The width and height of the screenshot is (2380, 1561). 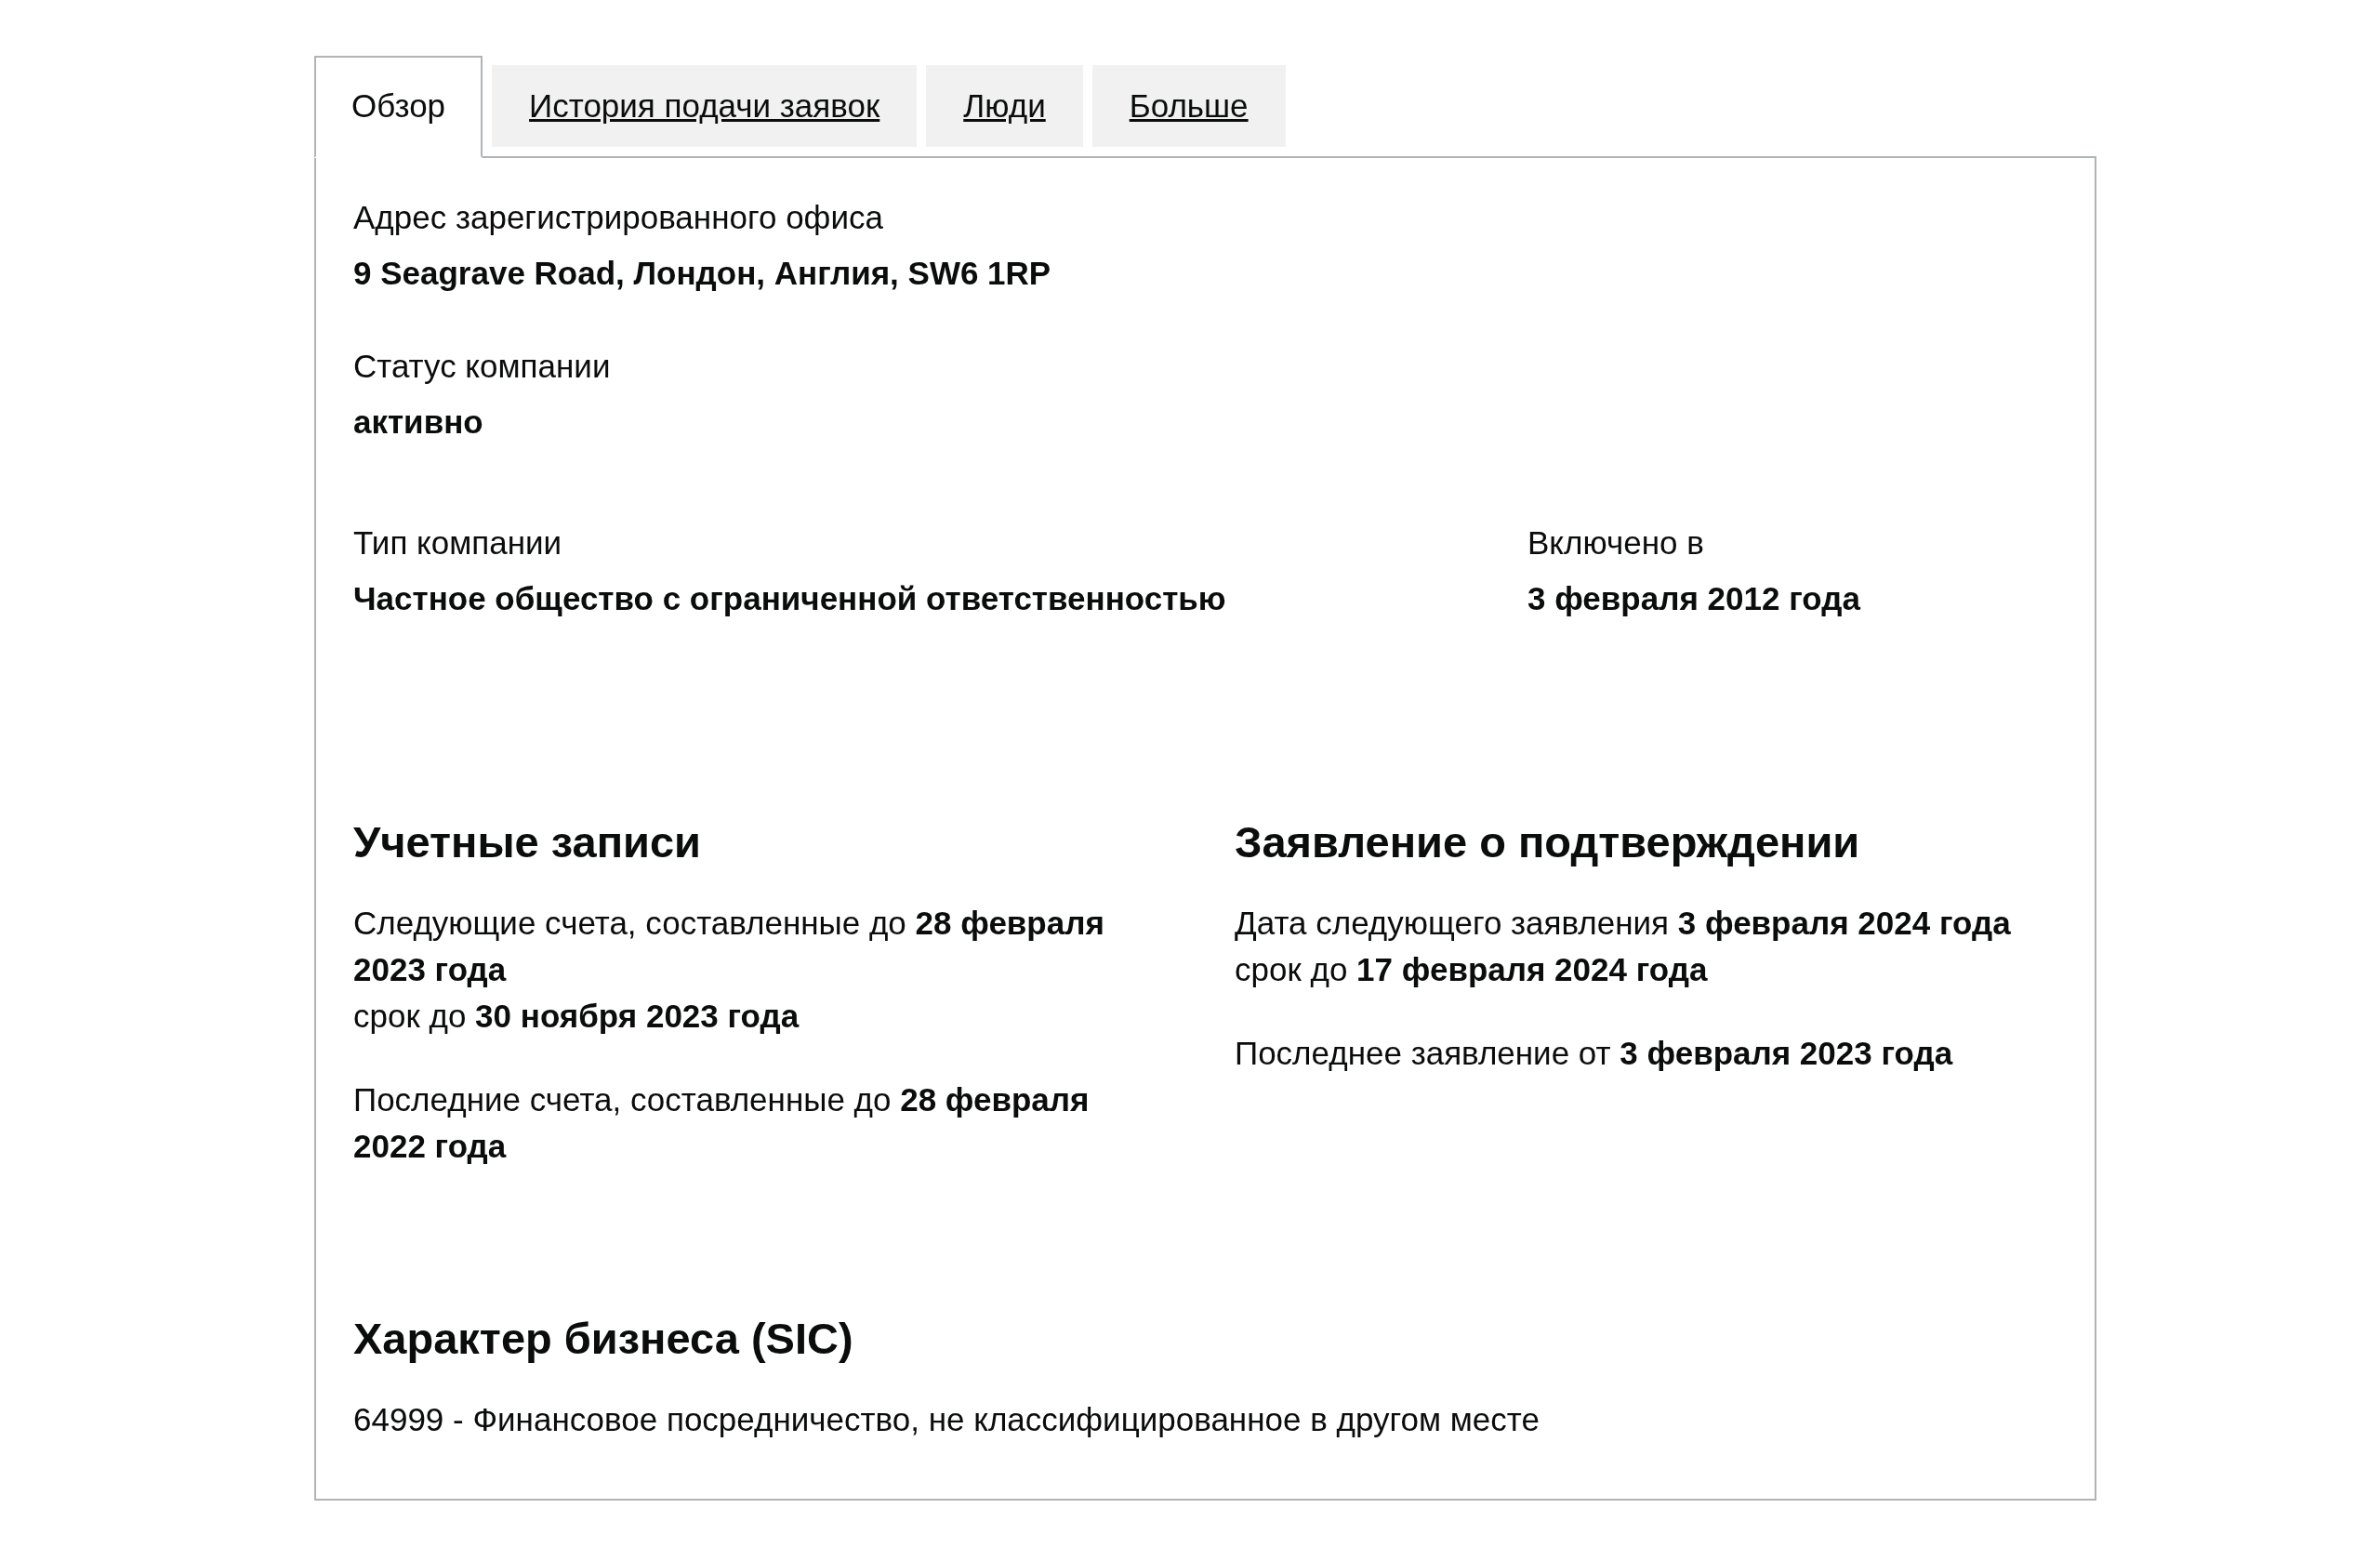 What do you see at coordinates (527, 842) in the screenshot?
I see `section-heading: Учетные записи` at bounding box center [527, 842].